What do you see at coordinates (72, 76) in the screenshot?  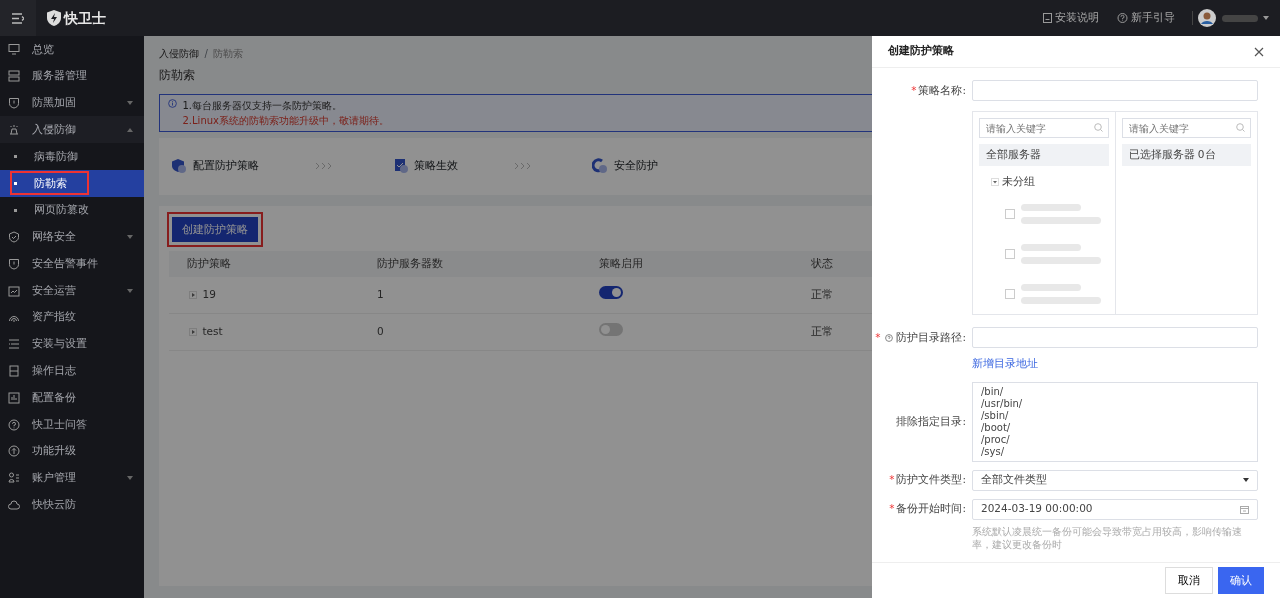 I see `sidebar-item: 服务器管理` at bounding box center [72, 76].